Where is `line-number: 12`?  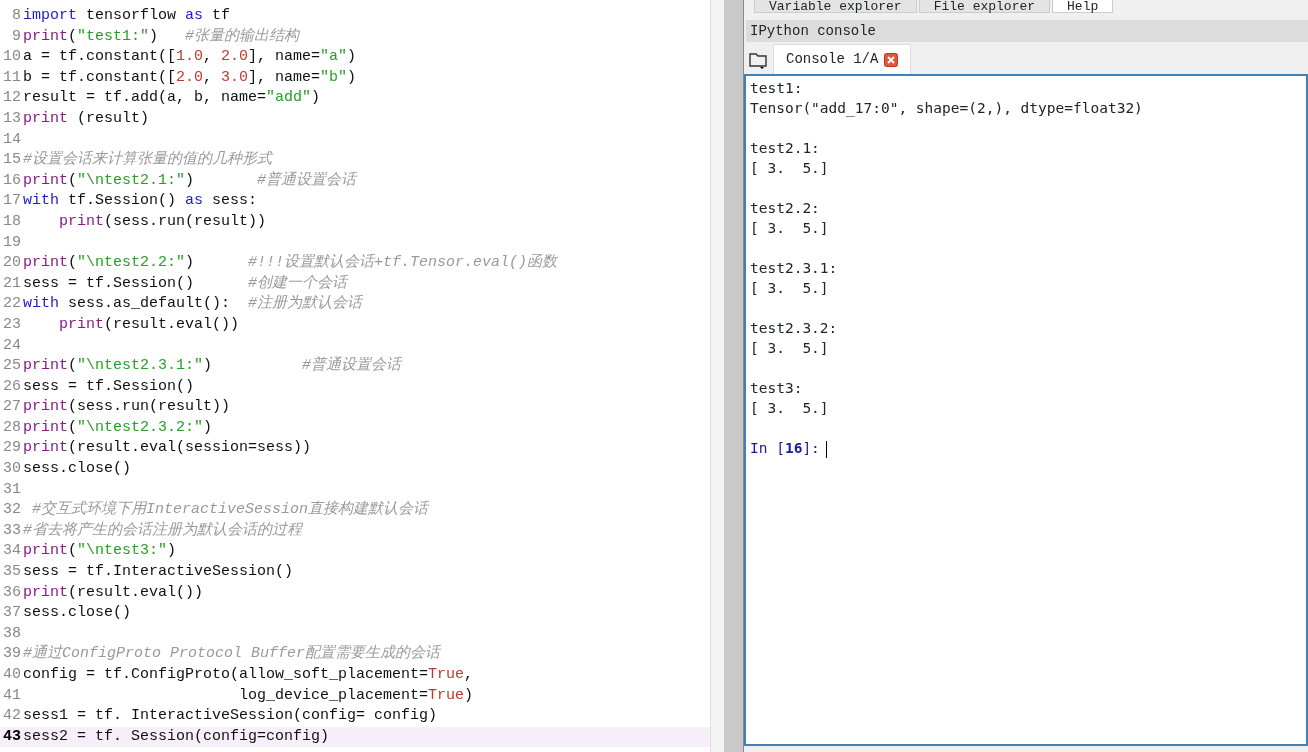
line-number: 12 is located at coordinates (12, 98).